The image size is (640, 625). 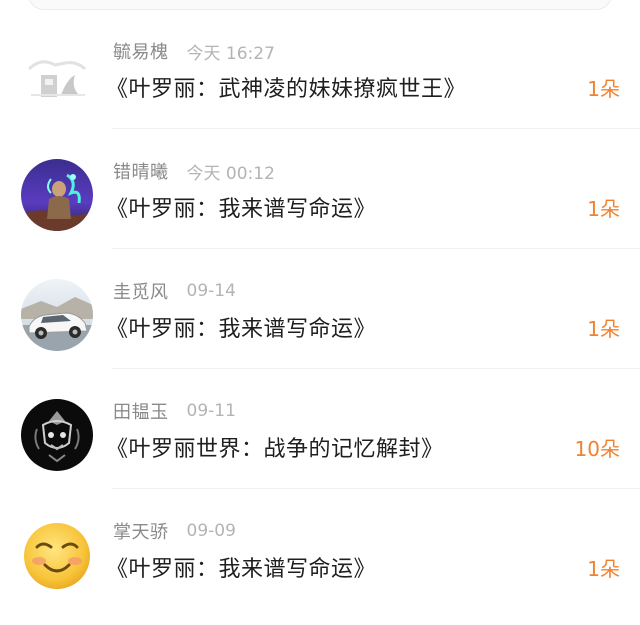 I want to click on gift-time: 今天 00:12, so click(x=230, y=173).